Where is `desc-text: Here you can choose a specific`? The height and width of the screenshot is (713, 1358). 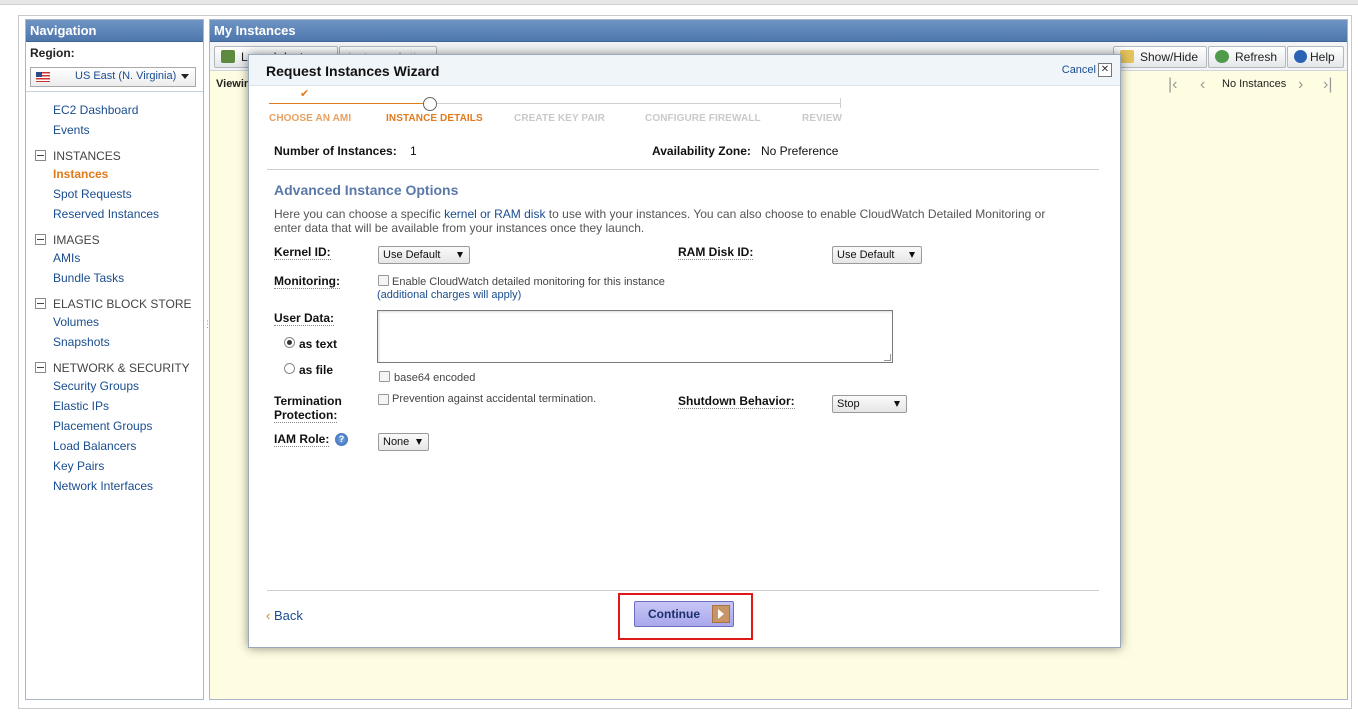
desc-text: Here you can choose a specific is located at coordinates (359, 214).